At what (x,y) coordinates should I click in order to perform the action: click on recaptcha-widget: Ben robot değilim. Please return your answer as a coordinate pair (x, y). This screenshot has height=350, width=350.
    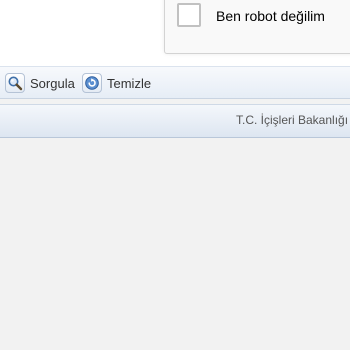
    Looking at the image, I should click on (257, 27).